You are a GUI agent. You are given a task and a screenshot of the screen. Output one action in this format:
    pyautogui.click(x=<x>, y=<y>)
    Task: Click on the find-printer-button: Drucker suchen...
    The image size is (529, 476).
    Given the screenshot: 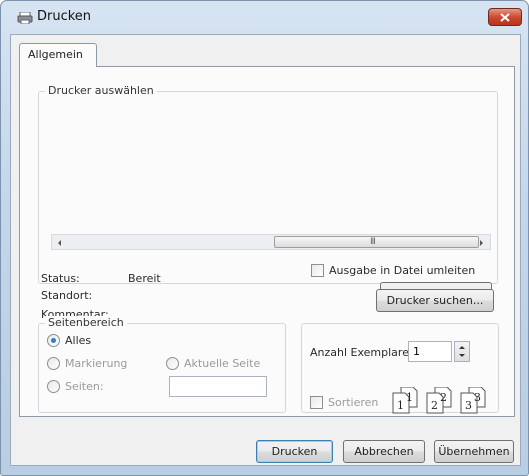 What is the action you would take?
    pyautogui.click(x=435, y=300)
    